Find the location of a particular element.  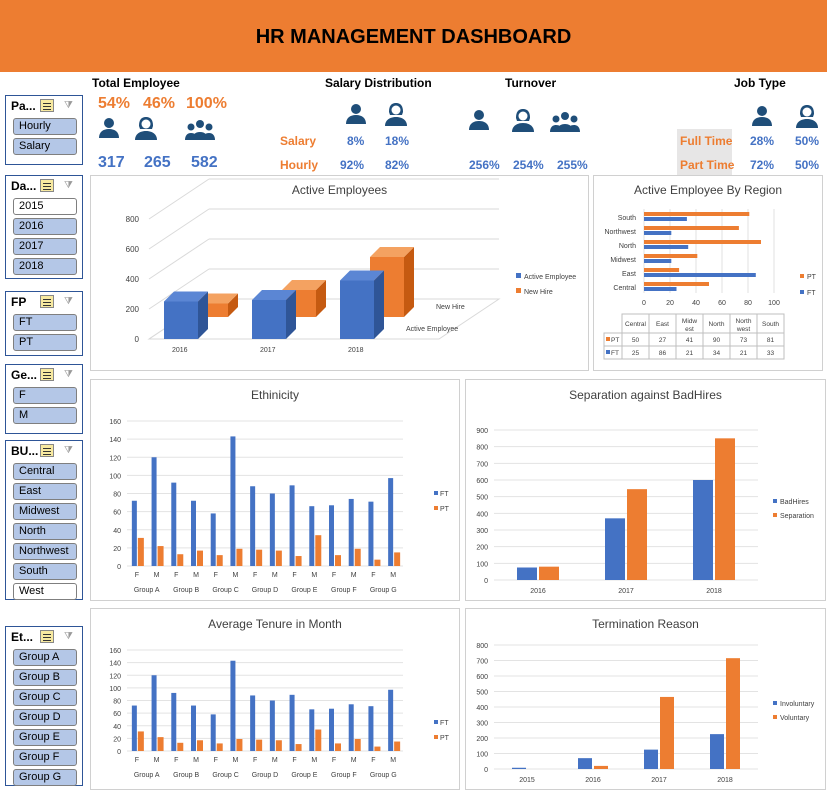

slicer-item: Northwest is located at coordinates (45, 551).